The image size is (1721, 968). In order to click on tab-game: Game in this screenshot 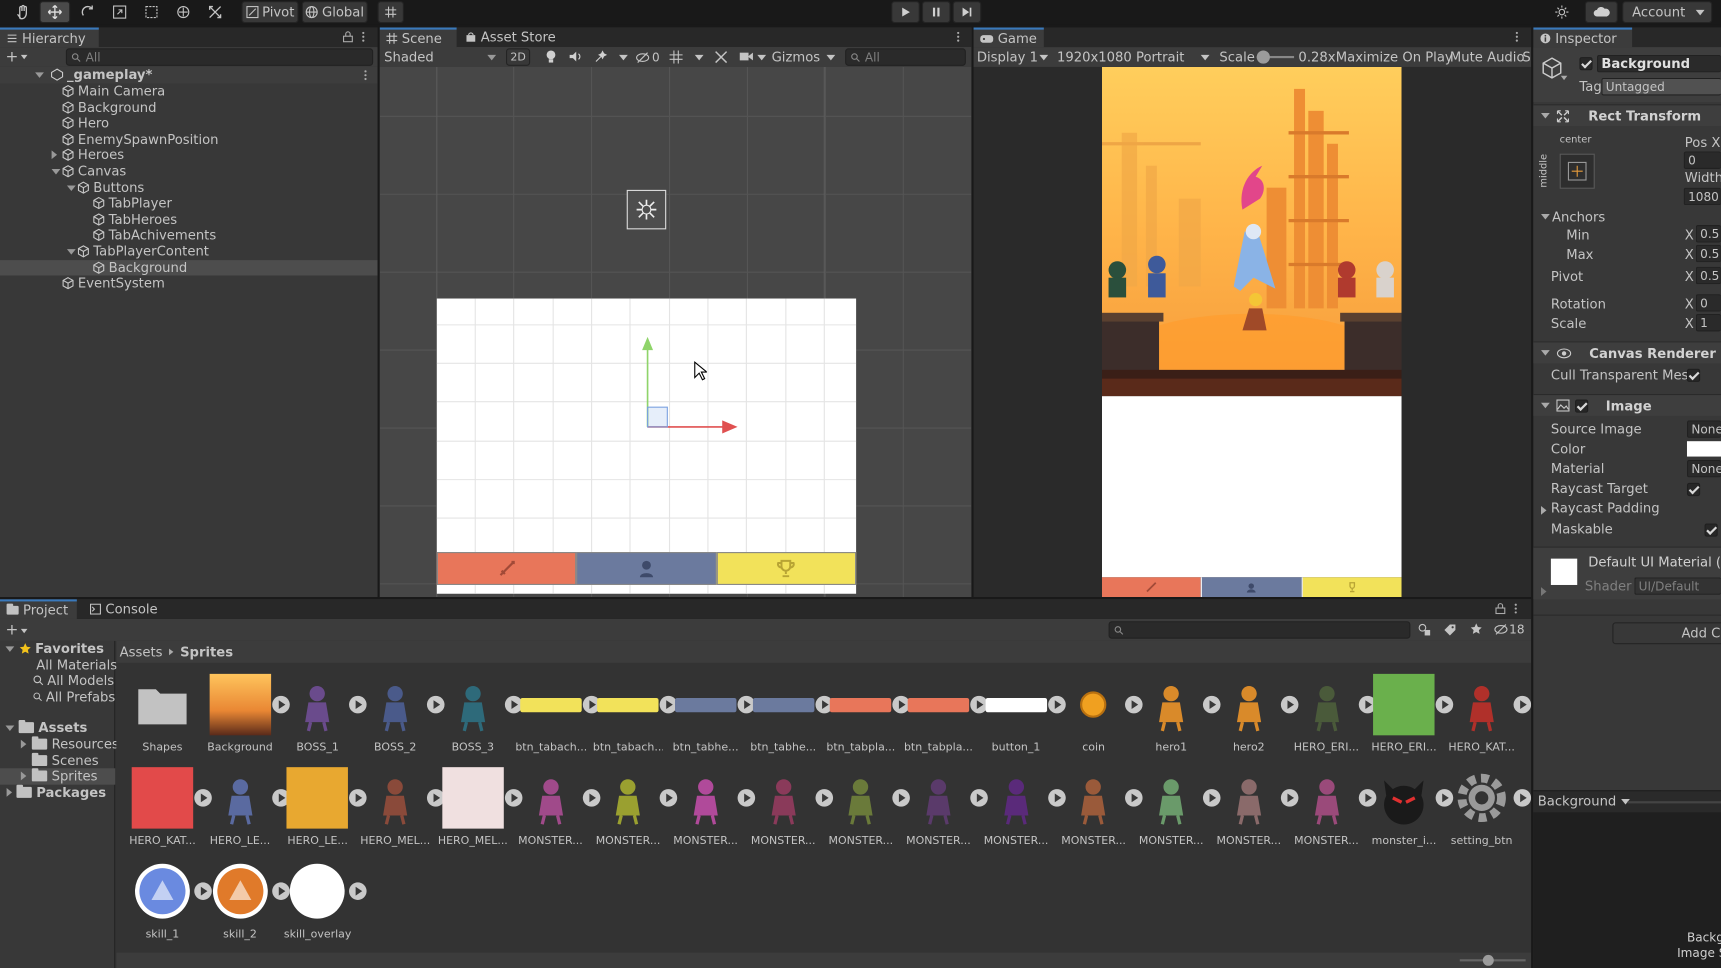, I will do `click(1008, 37)`.